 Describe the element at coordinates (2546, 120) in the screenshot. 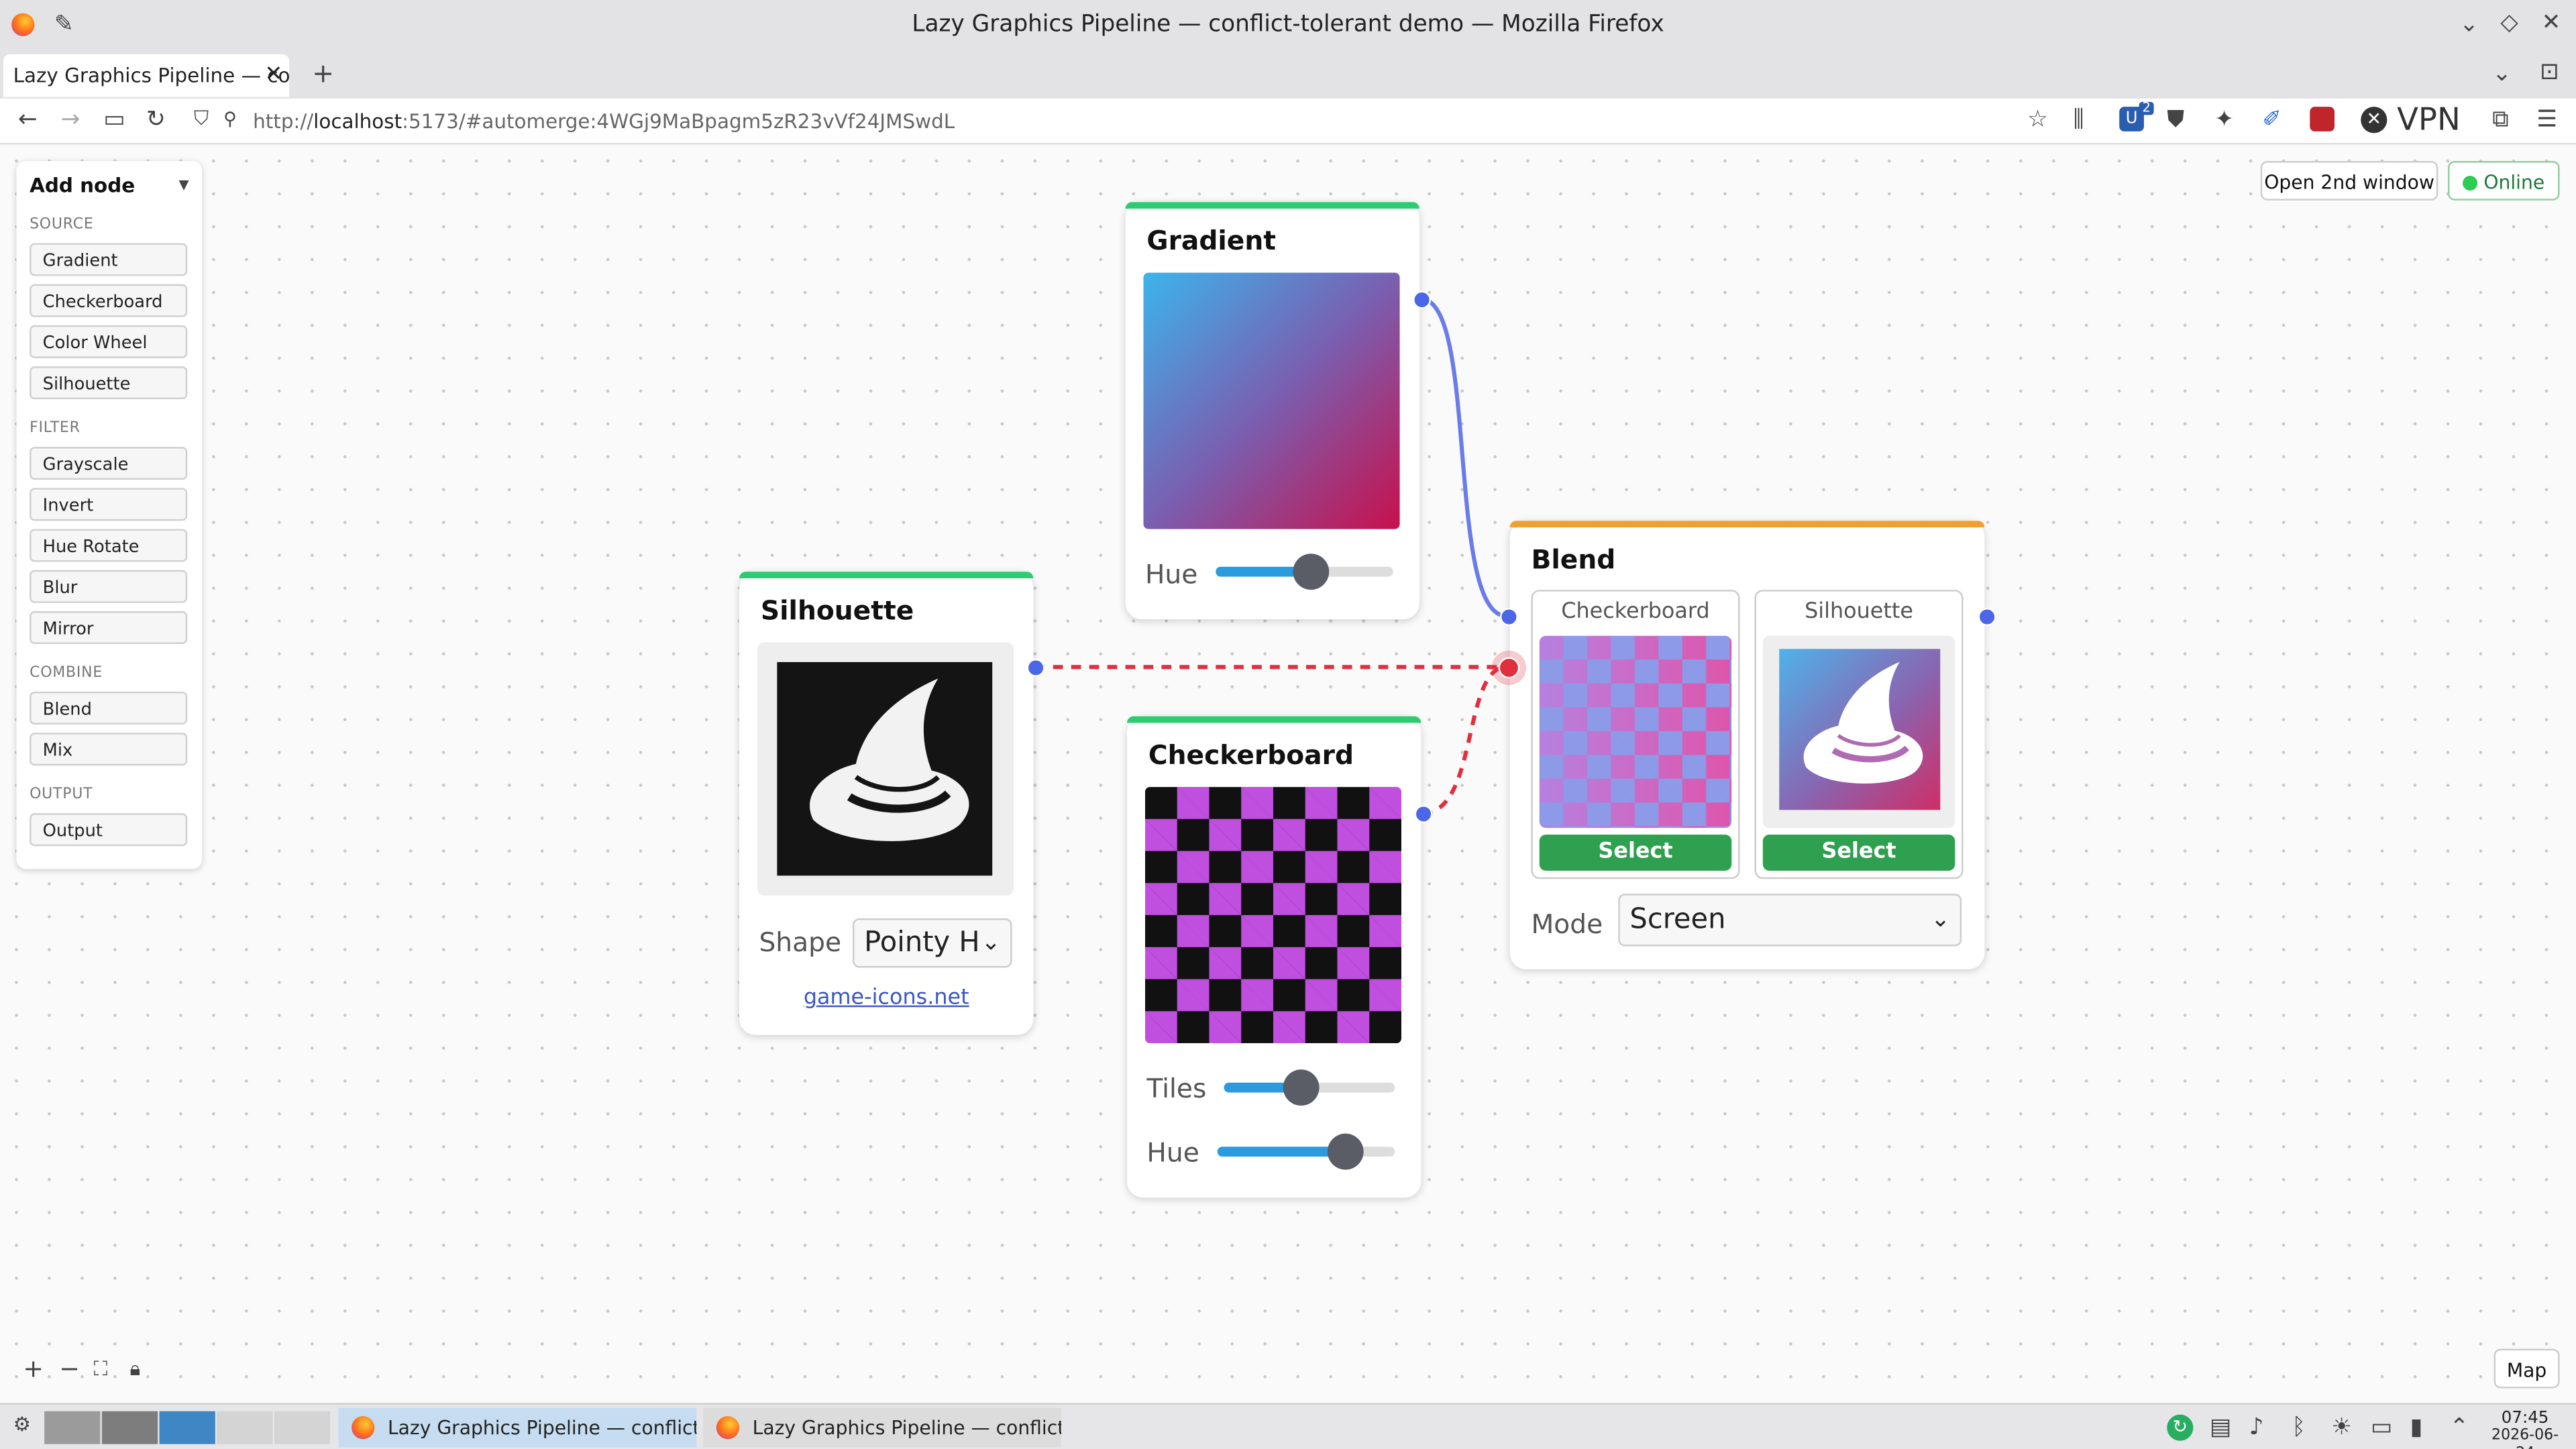

I see `menu-icon: ☰` at that location.